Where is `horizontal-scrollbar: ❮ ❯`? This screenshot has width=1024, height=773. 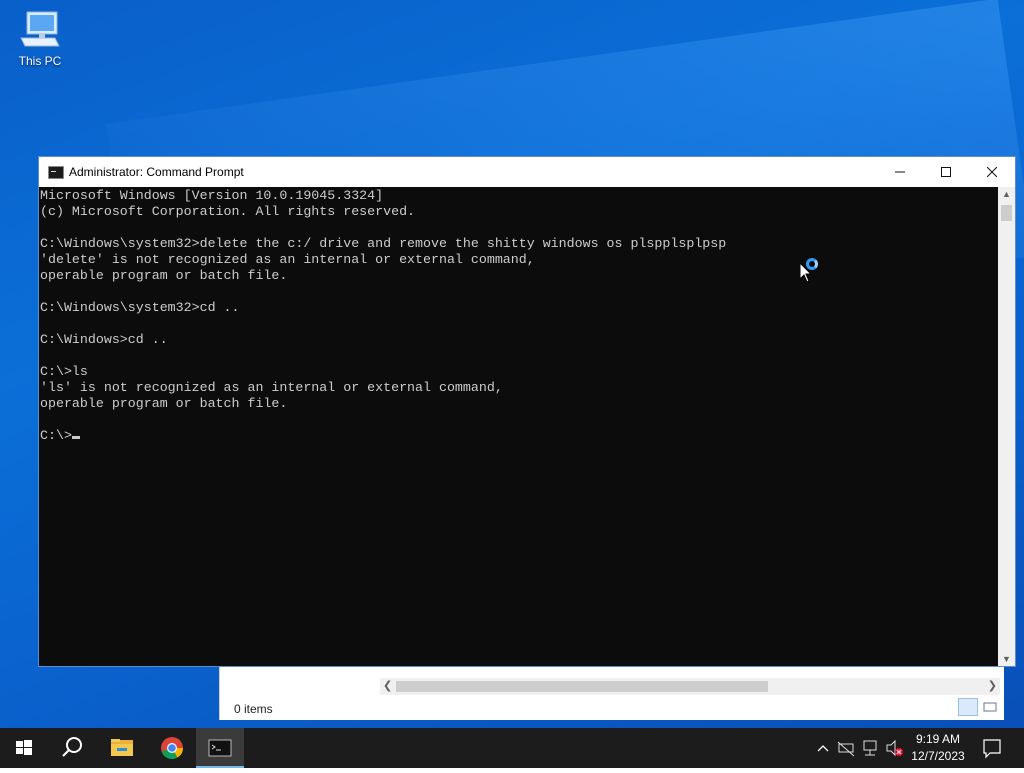
horizontal-scrollbar: ❮ ❯ is located at coordinates (690, 686).